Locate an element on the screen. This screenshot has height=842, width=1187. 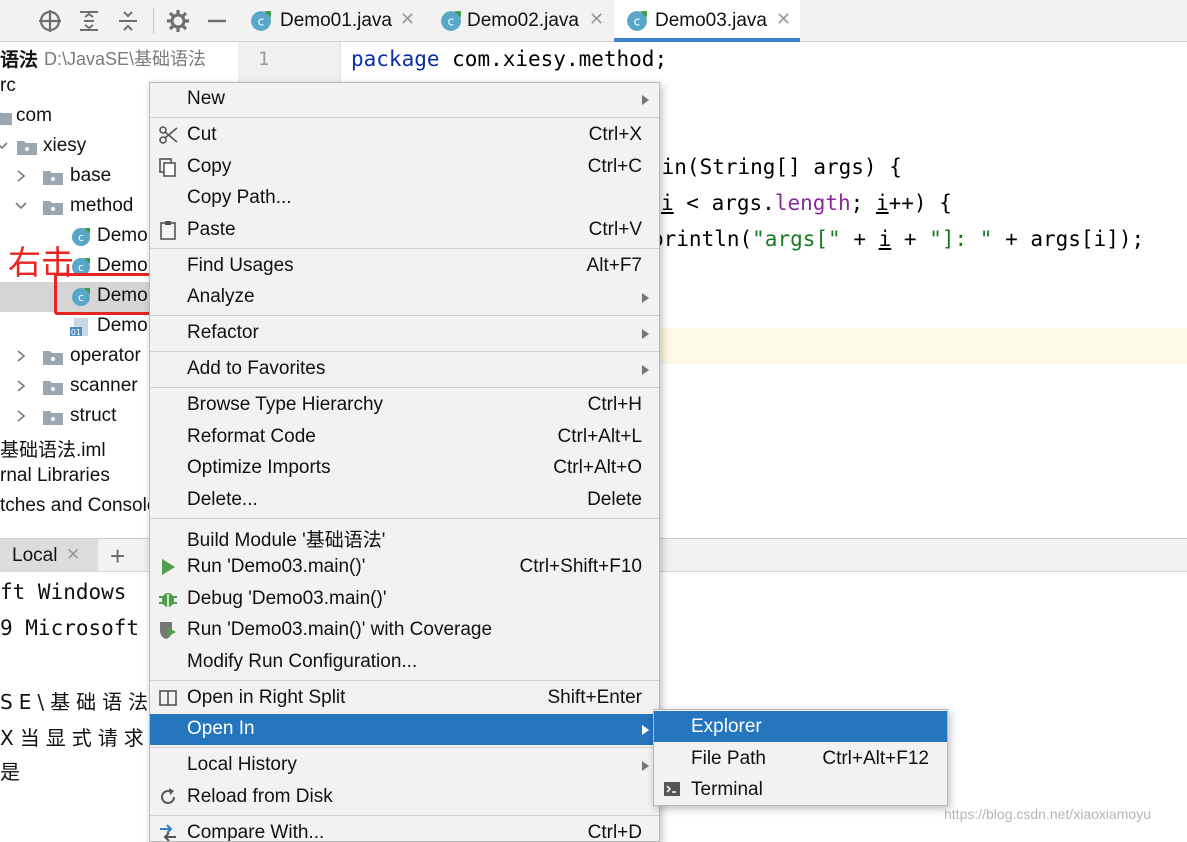
menu-item-label: Refactor is located at coordinates (223, 332).